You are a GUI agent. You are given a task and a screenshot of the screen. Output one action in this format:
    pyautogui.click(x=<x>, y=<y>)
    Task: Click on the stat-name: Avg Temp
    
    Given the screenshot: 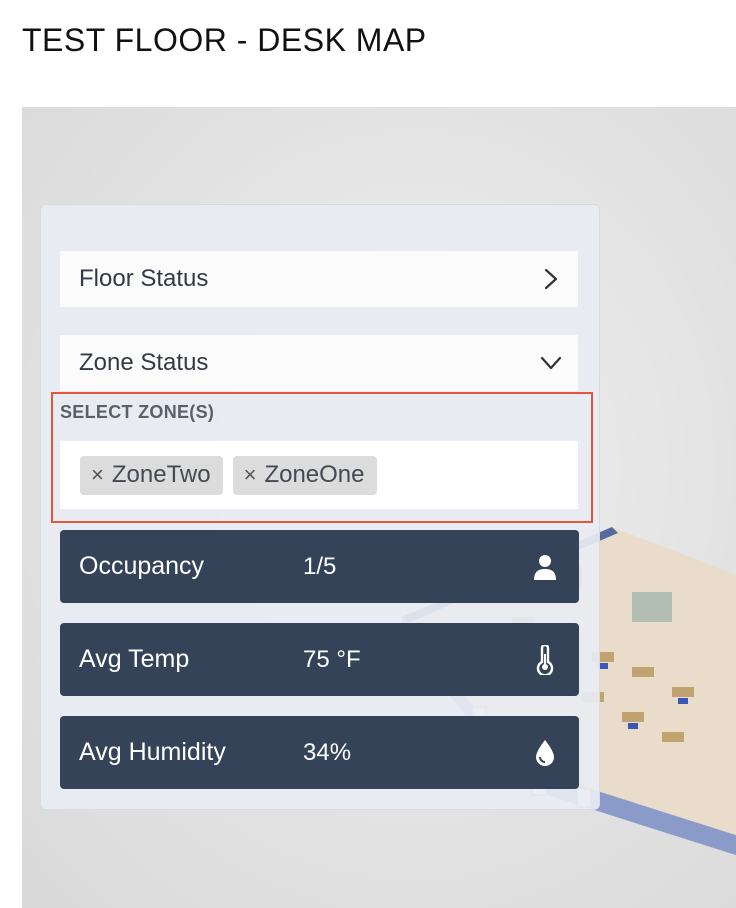 What is the action you would take?
    pyautogui.click(x=134, y=659)
    